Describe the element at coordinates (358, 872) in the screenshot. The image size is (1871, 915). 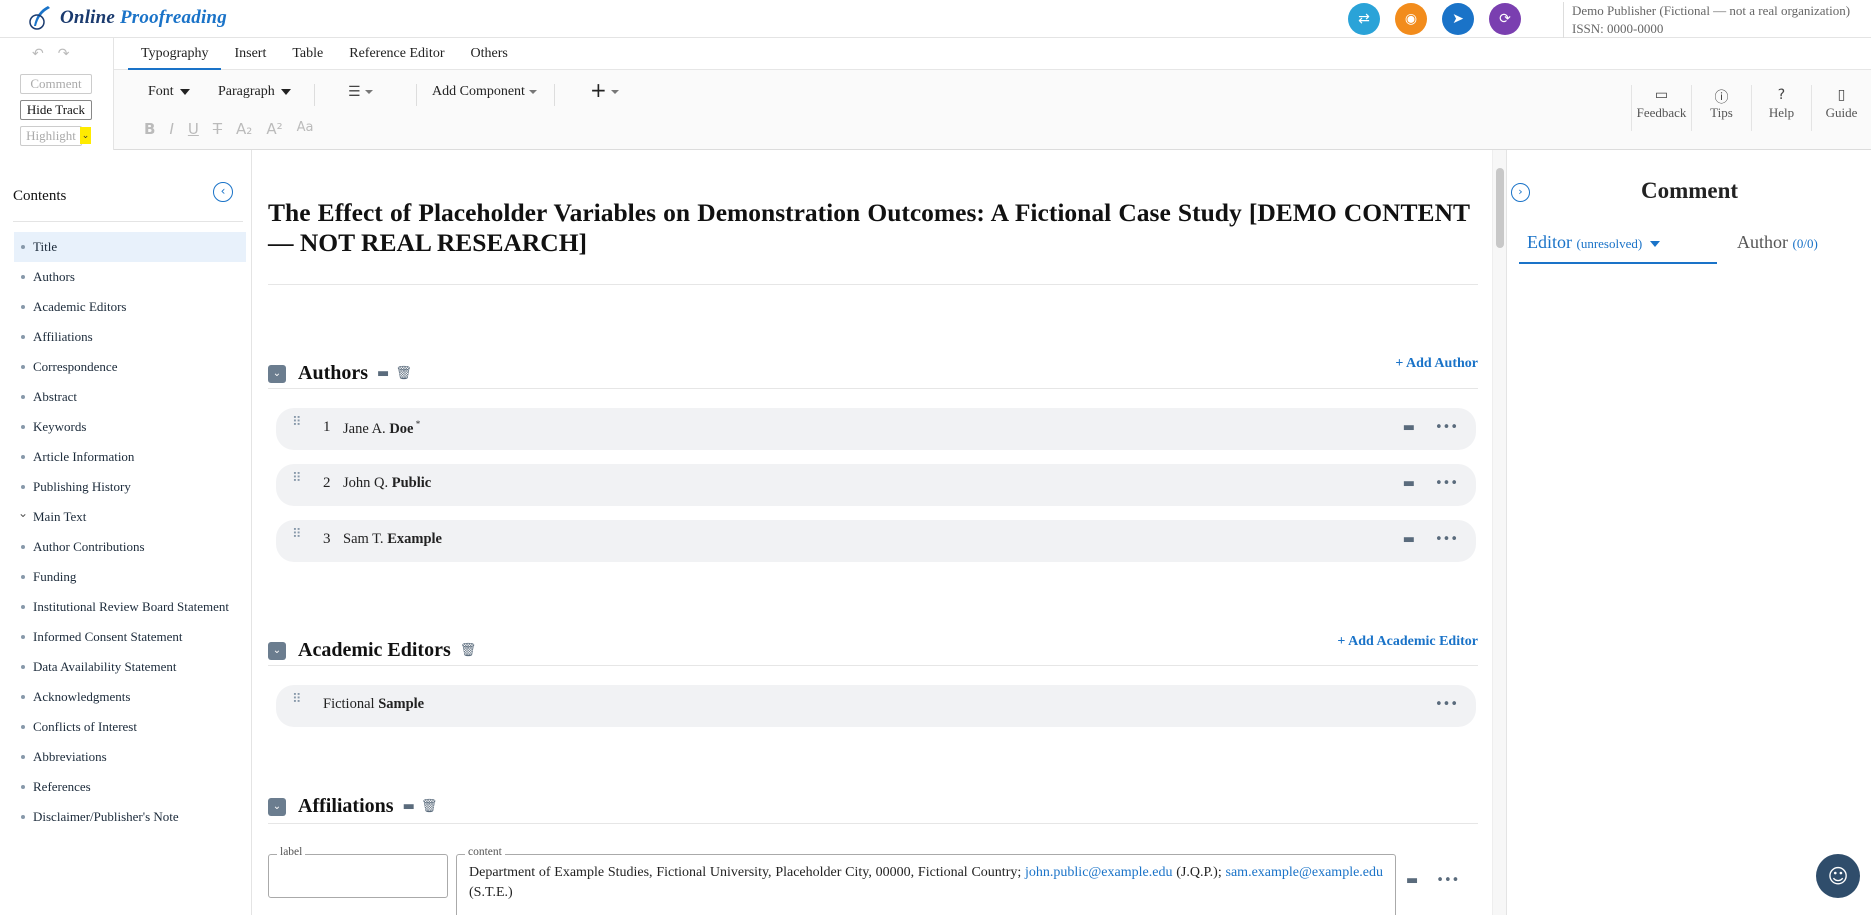
I see `affiliation-label-field: label` at that location.